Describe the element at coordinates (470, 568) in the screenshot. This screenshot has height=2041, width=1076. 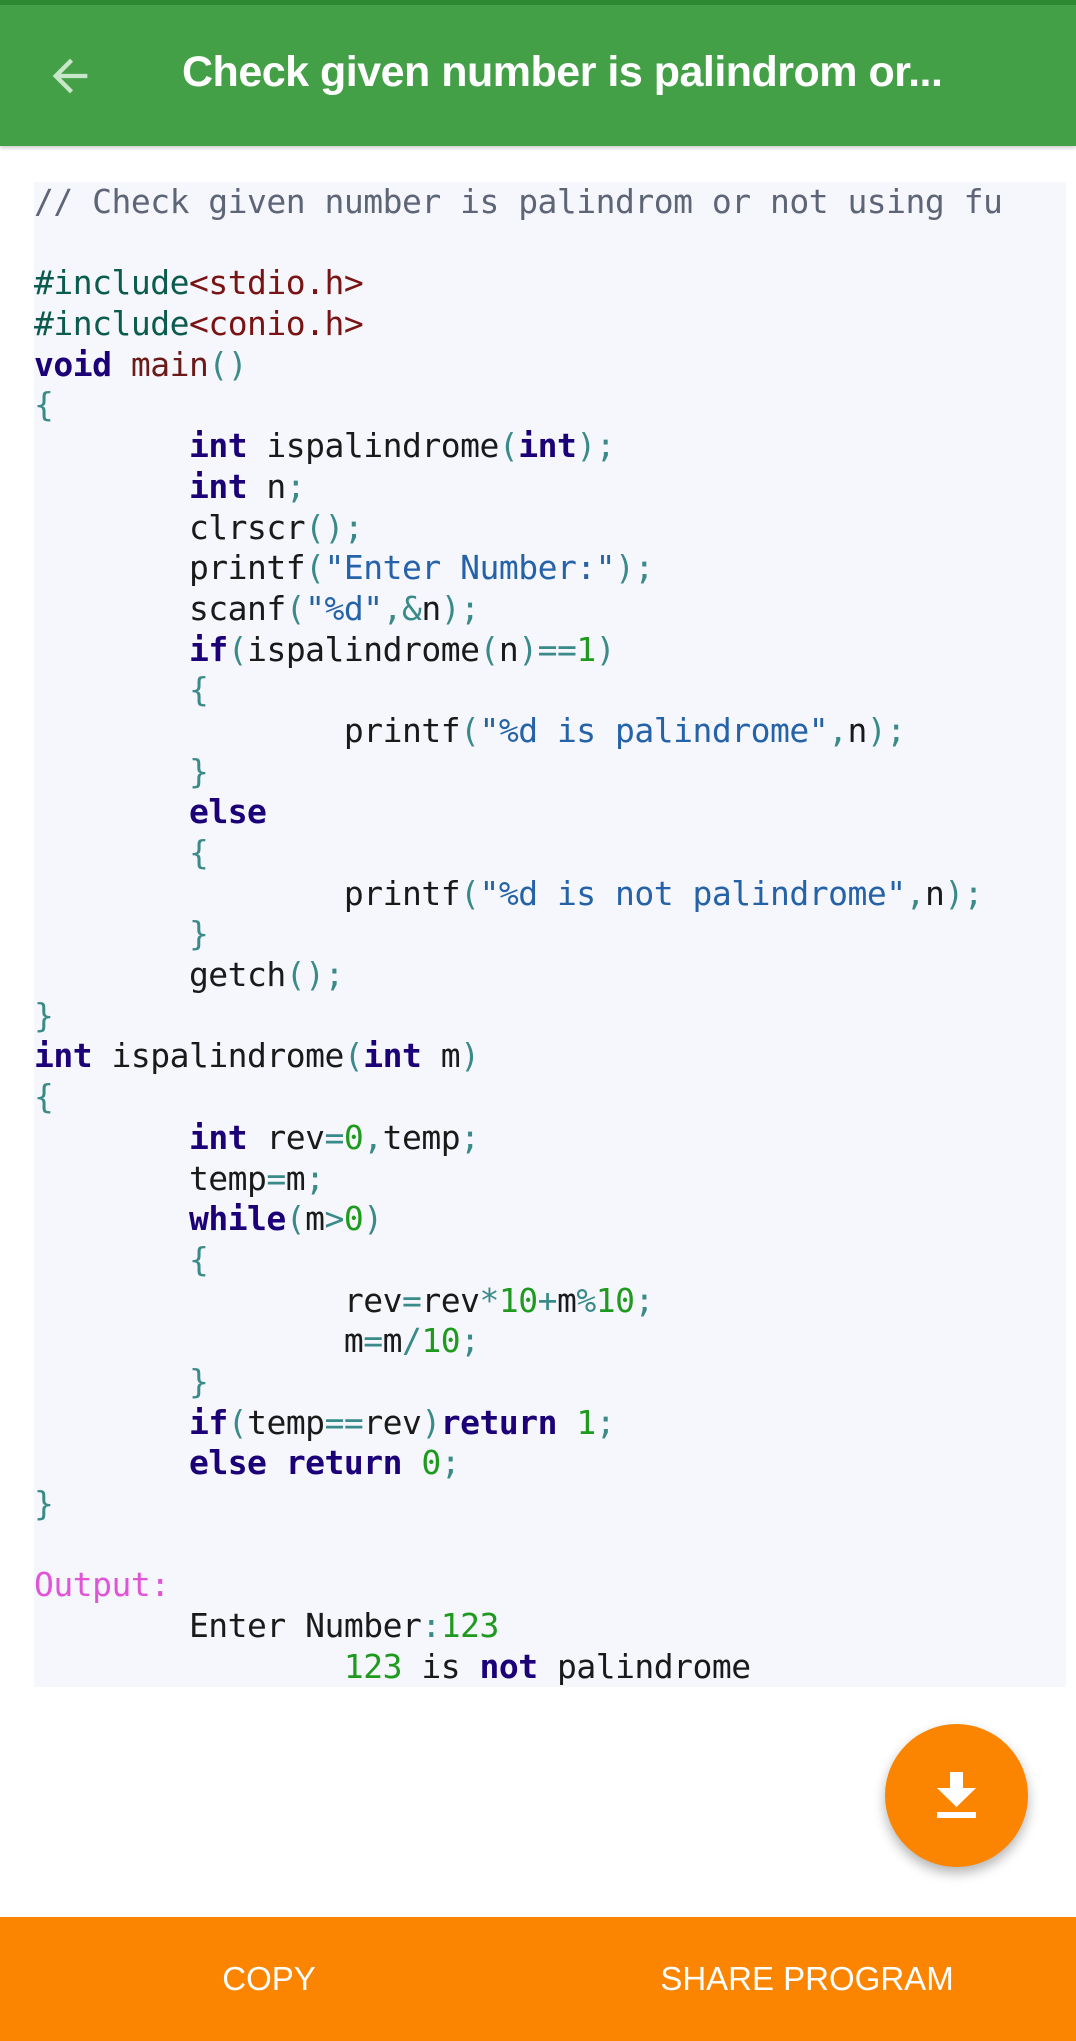
I see `code-token: "Enter Number:"` at that location.